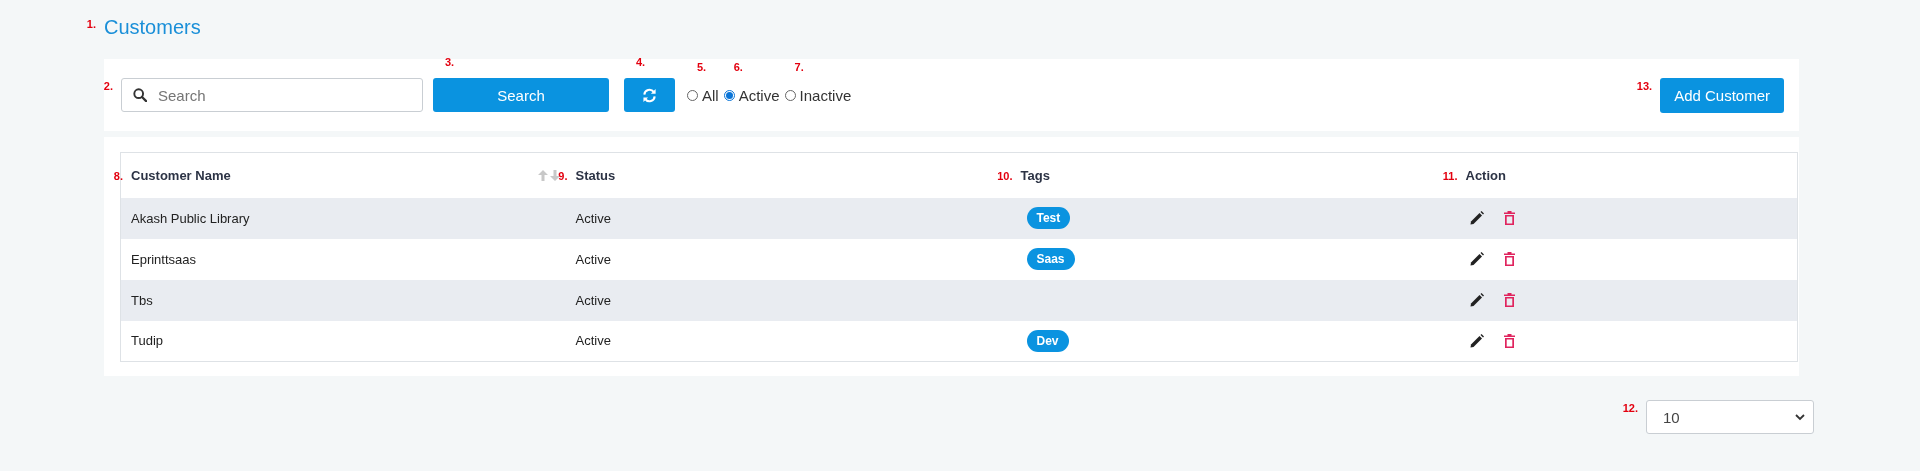  I want to click on annotation-number: 1., so click(91, 24).